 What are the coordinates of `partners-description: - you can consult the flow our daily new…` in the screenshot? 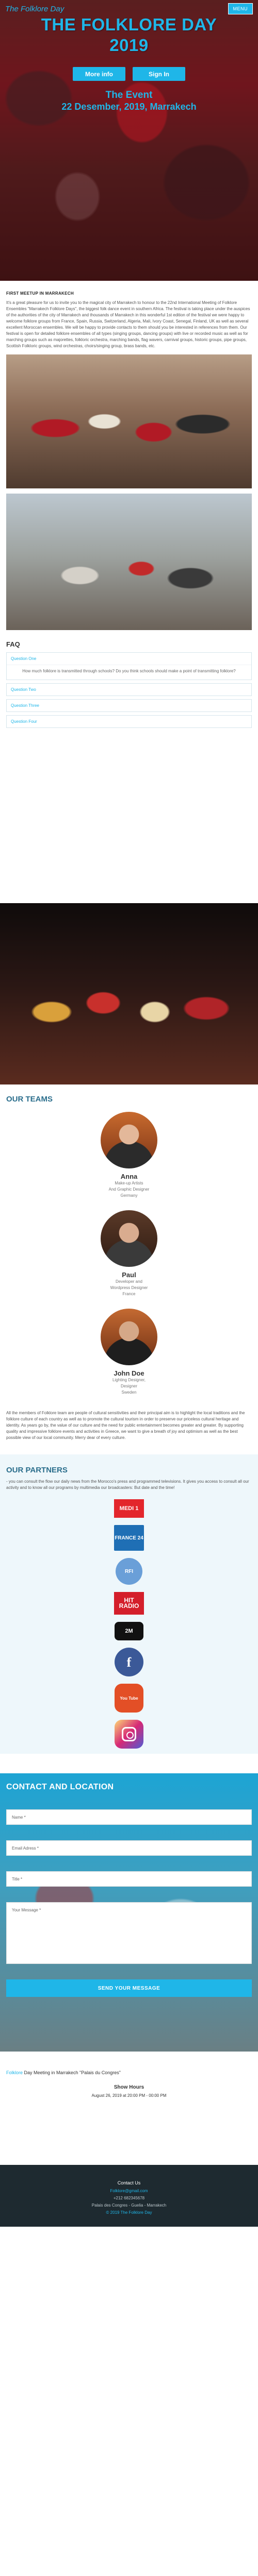 It's located at (127, 1484).